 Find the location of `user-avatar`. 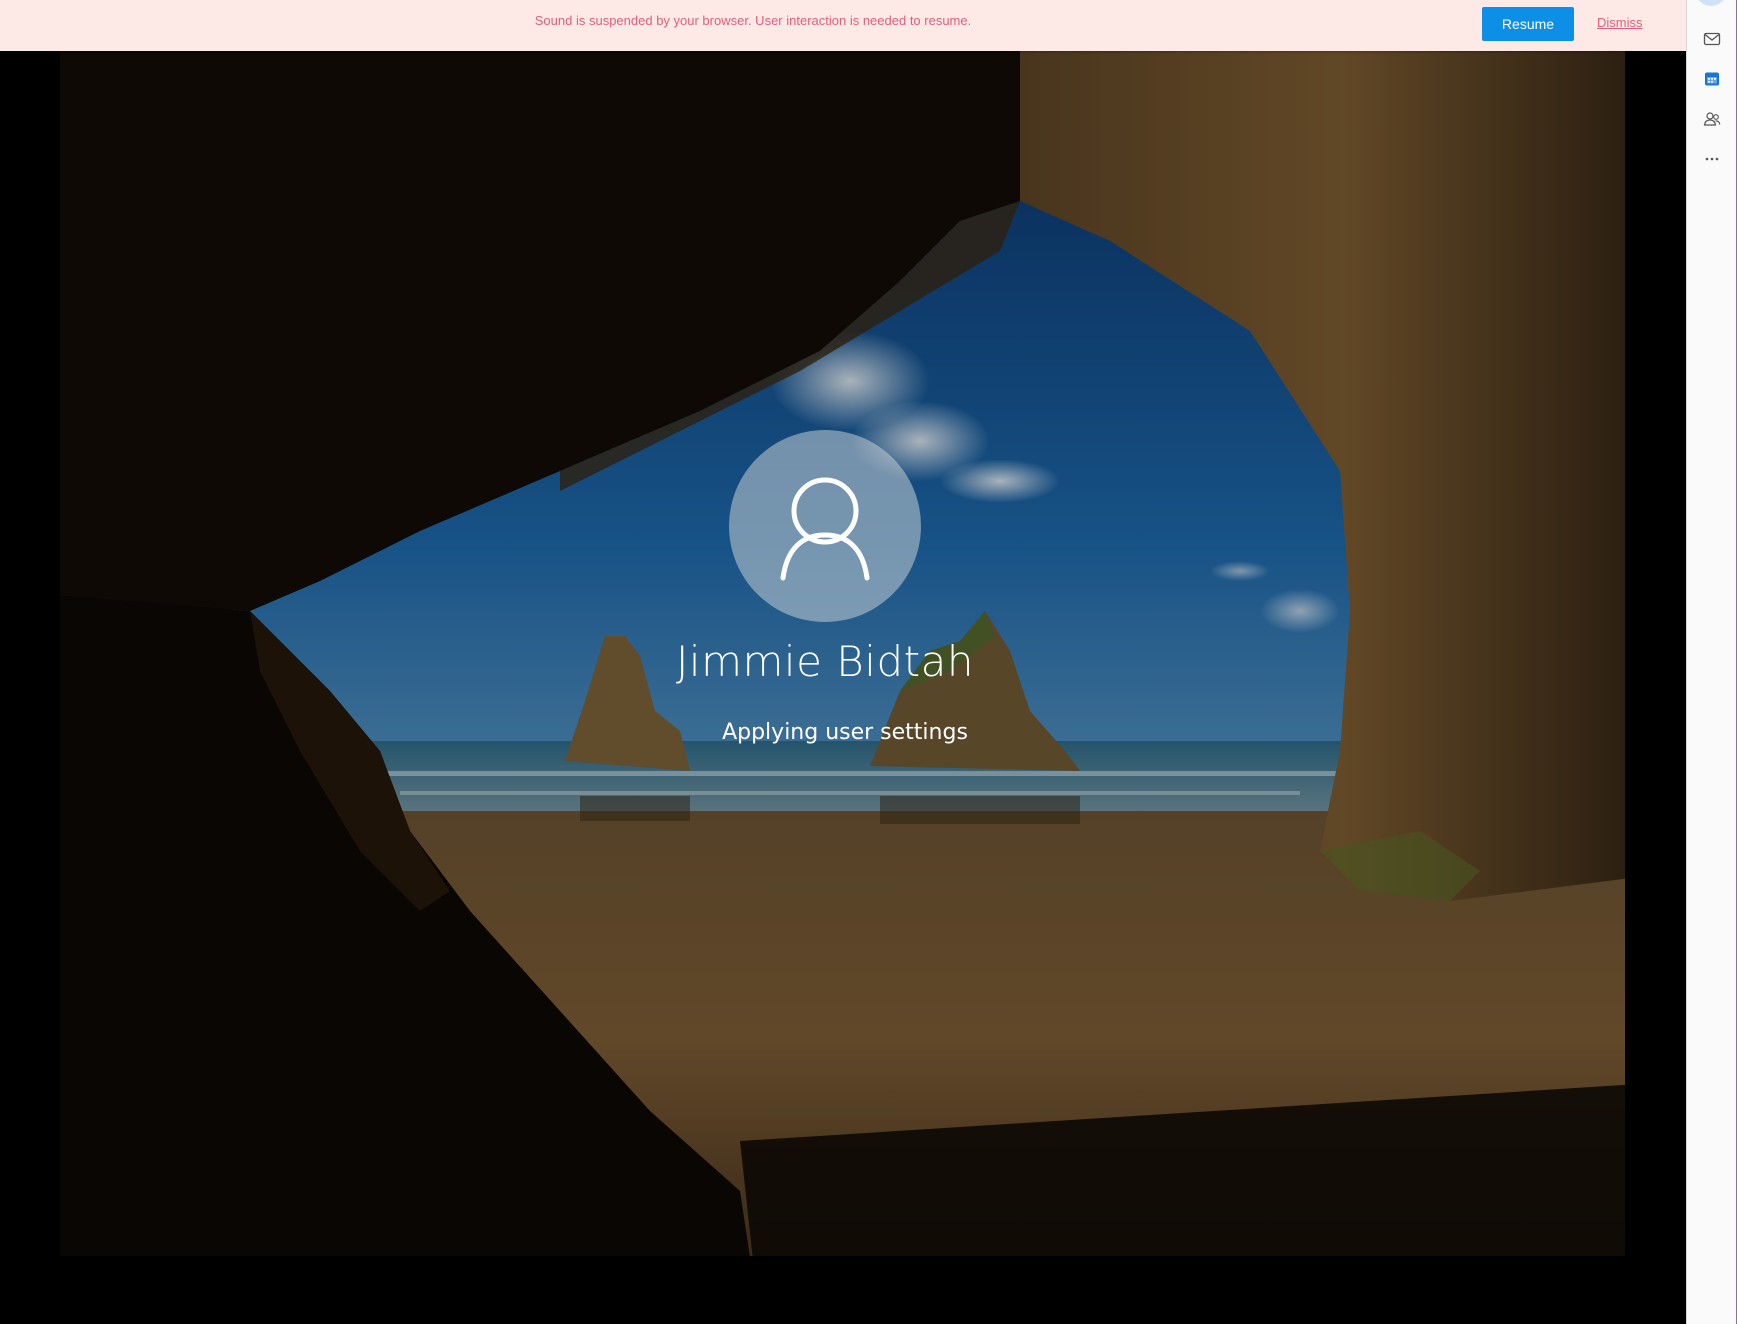

user-avatar is located at coordinates (825, 526).